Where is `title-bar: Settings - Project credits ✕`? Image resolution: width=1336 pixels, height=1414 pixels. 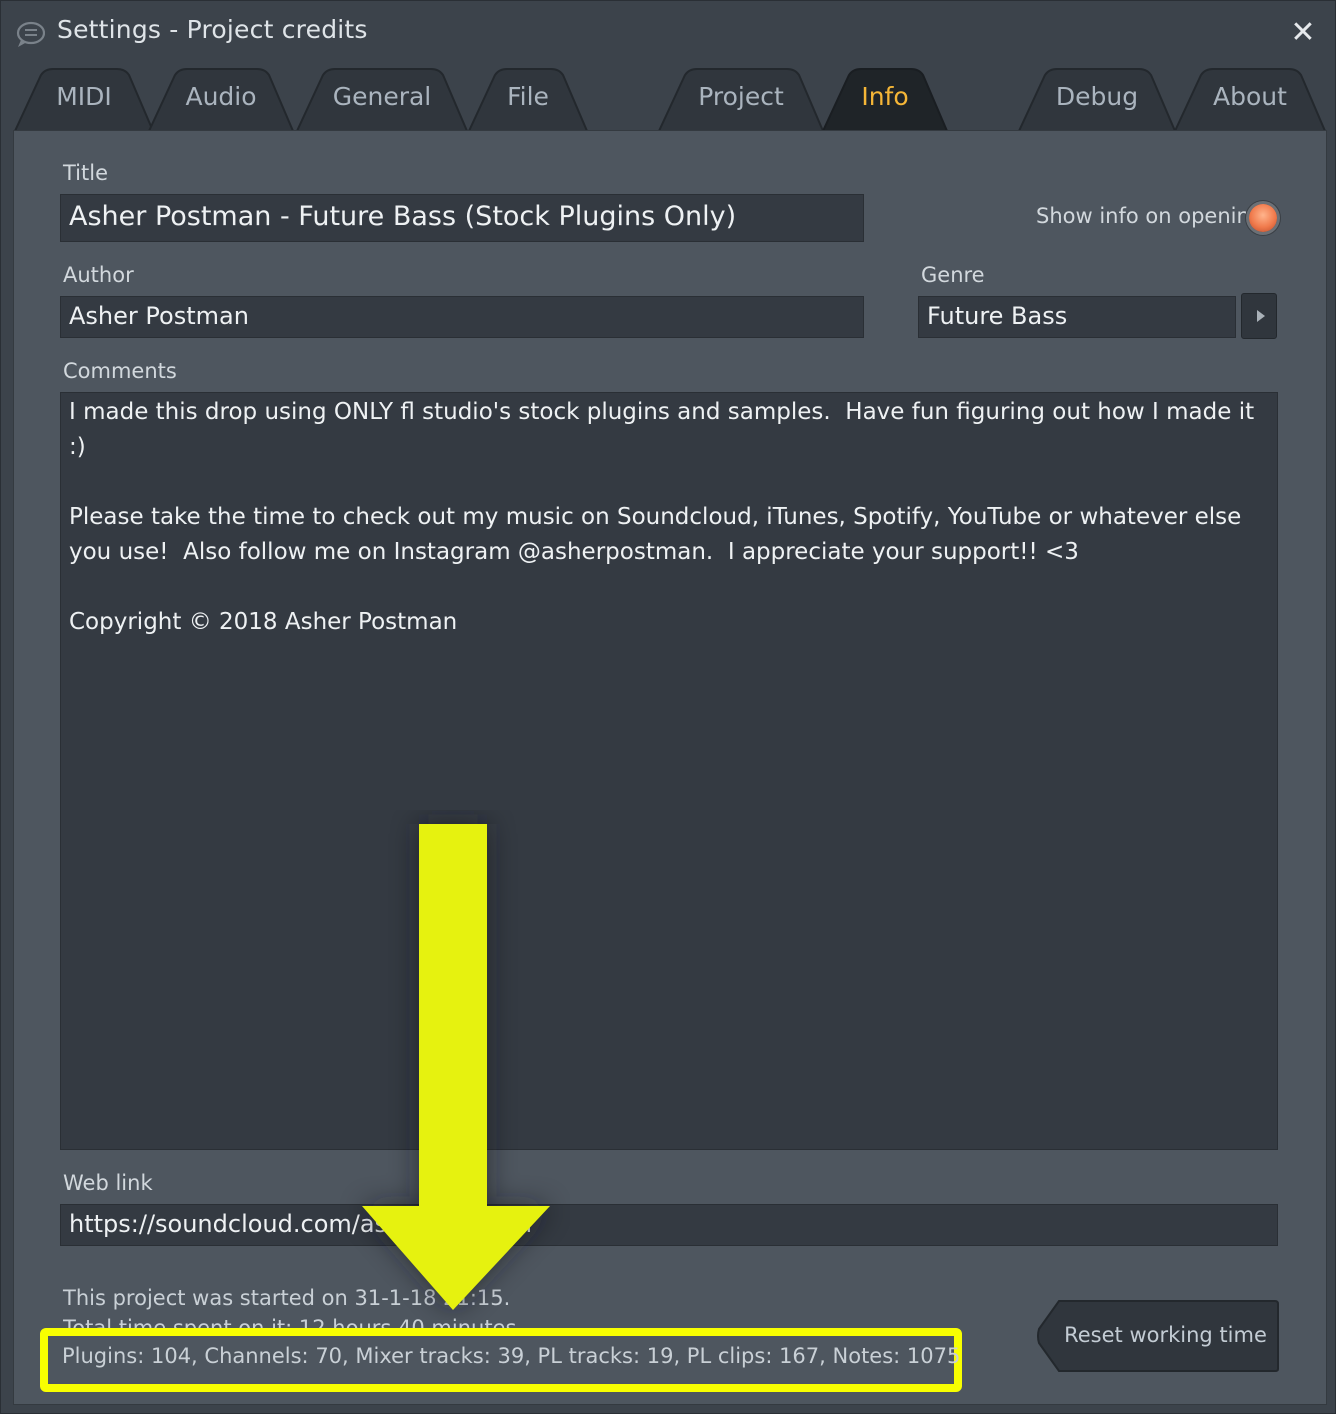
title-bar: Settings - Project credits ✕ is located at coordinates (668, 33).